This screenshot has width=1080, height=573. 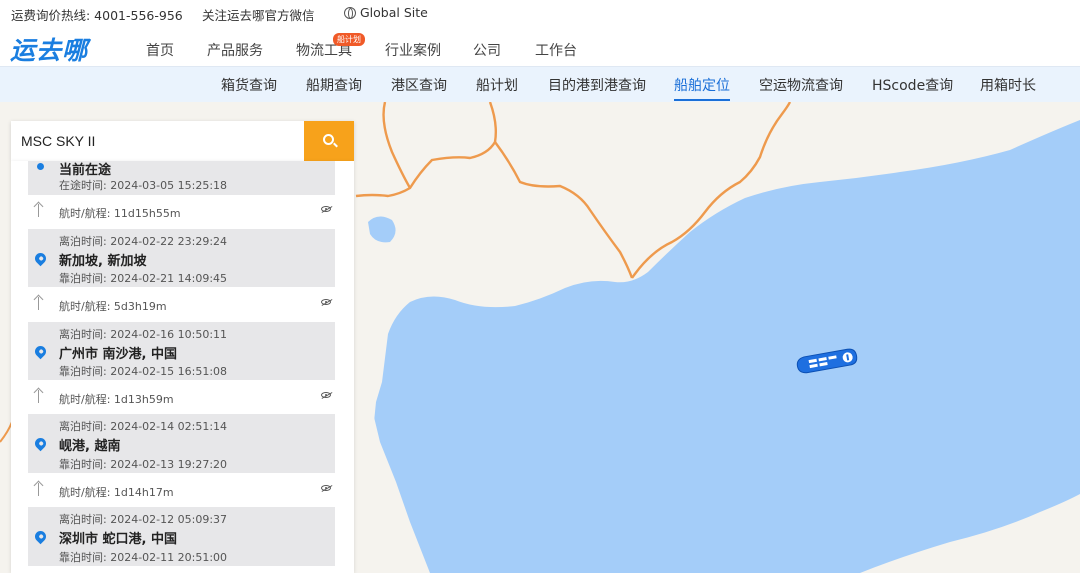 I want to click on leg-duration: 航时/航程: 1d14h17m, so click(x=116, y=492).